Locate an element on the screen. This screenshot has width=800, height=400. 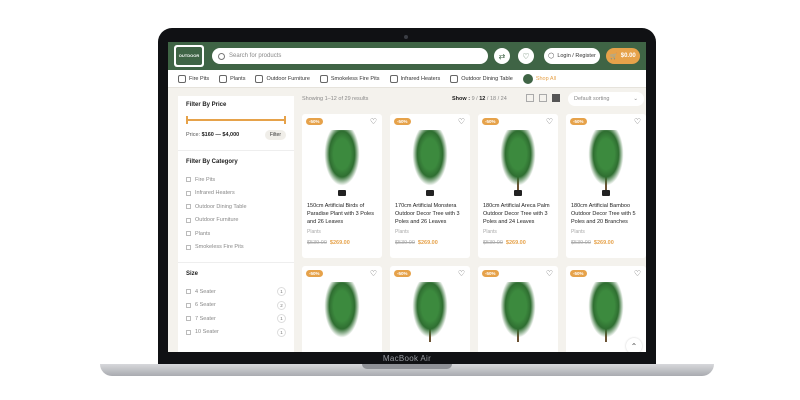
grid-3-view-icon is located at coordinates (543, 98).